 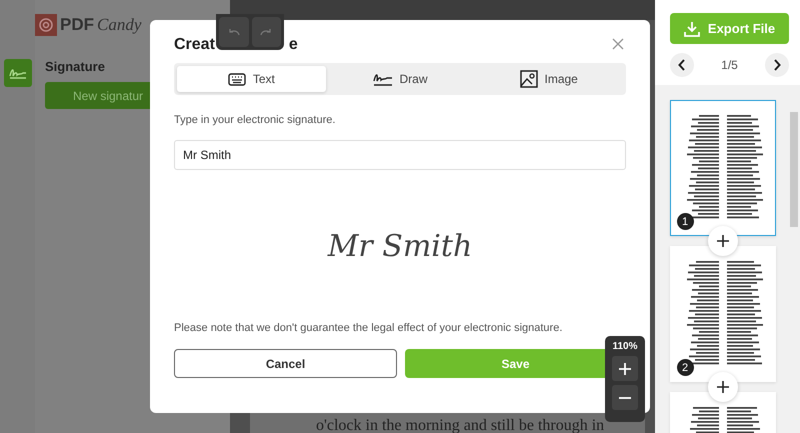 I want to click on dialog-title: e, so click(x=293, y=45).